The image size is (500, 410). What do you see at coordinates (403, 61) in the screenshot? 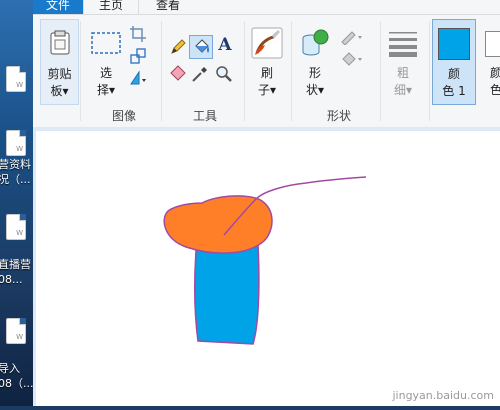
I see `size-button: 粗细▾` at bounding box center [403, 61].